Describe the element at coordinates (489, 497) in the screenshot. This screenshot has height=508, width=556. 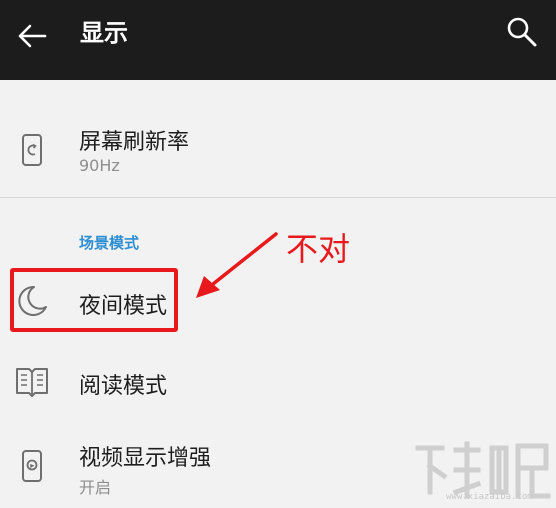
I see `watermark-url: www.xiazaiba.com` at that location.